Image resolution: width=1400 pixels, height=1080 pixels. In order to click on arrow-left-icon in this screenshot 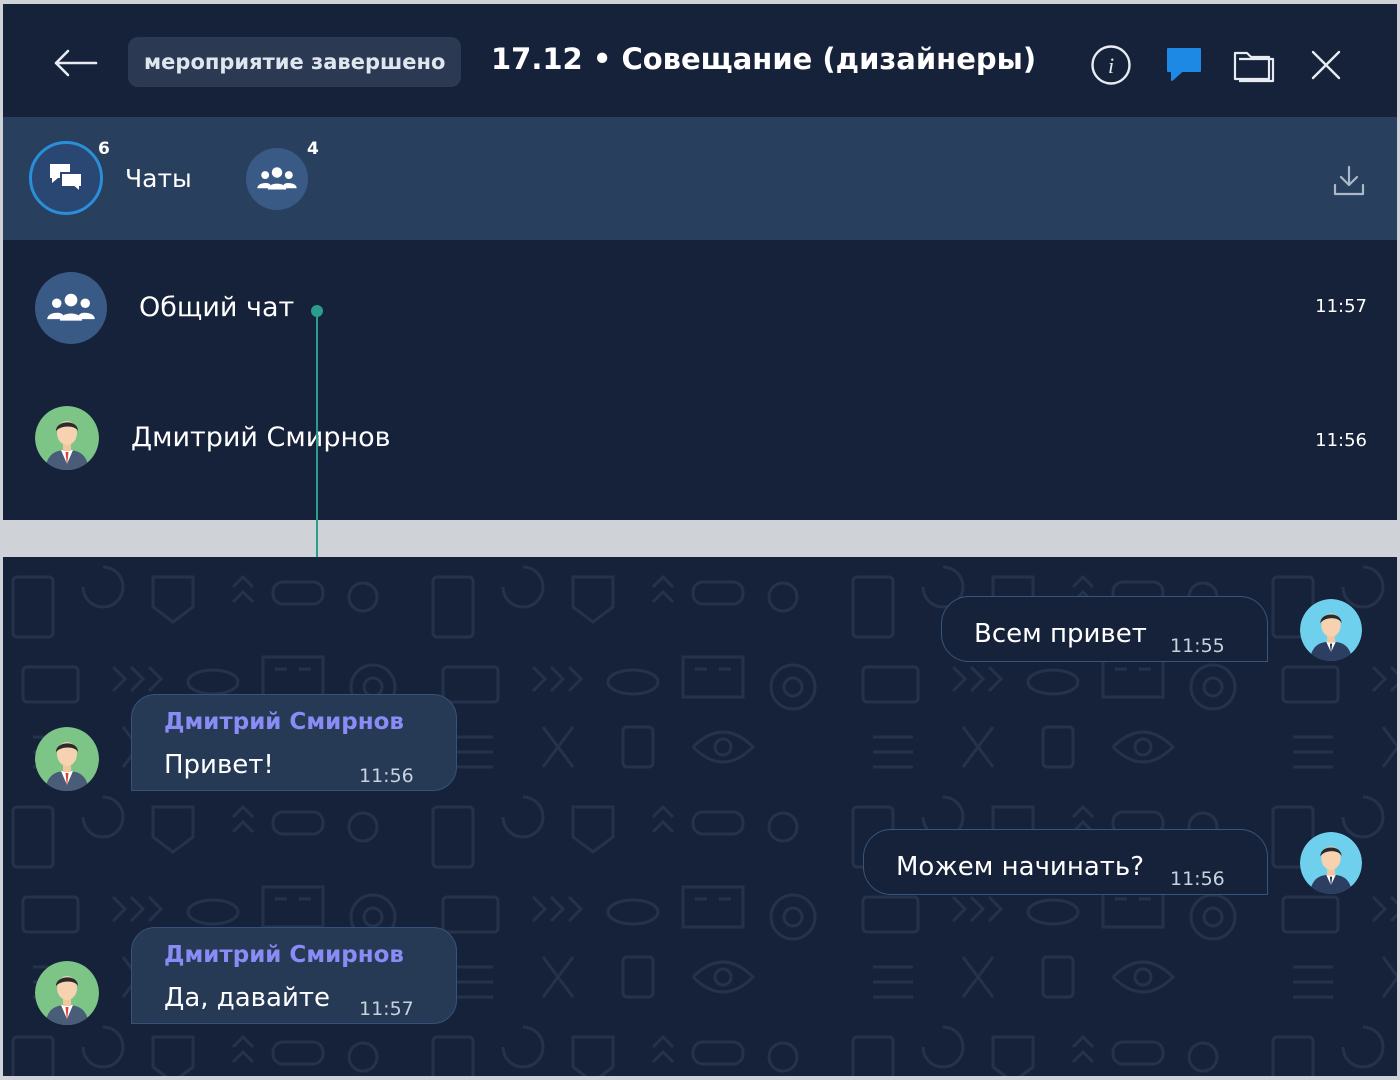, I will do `click(76, 63)`.